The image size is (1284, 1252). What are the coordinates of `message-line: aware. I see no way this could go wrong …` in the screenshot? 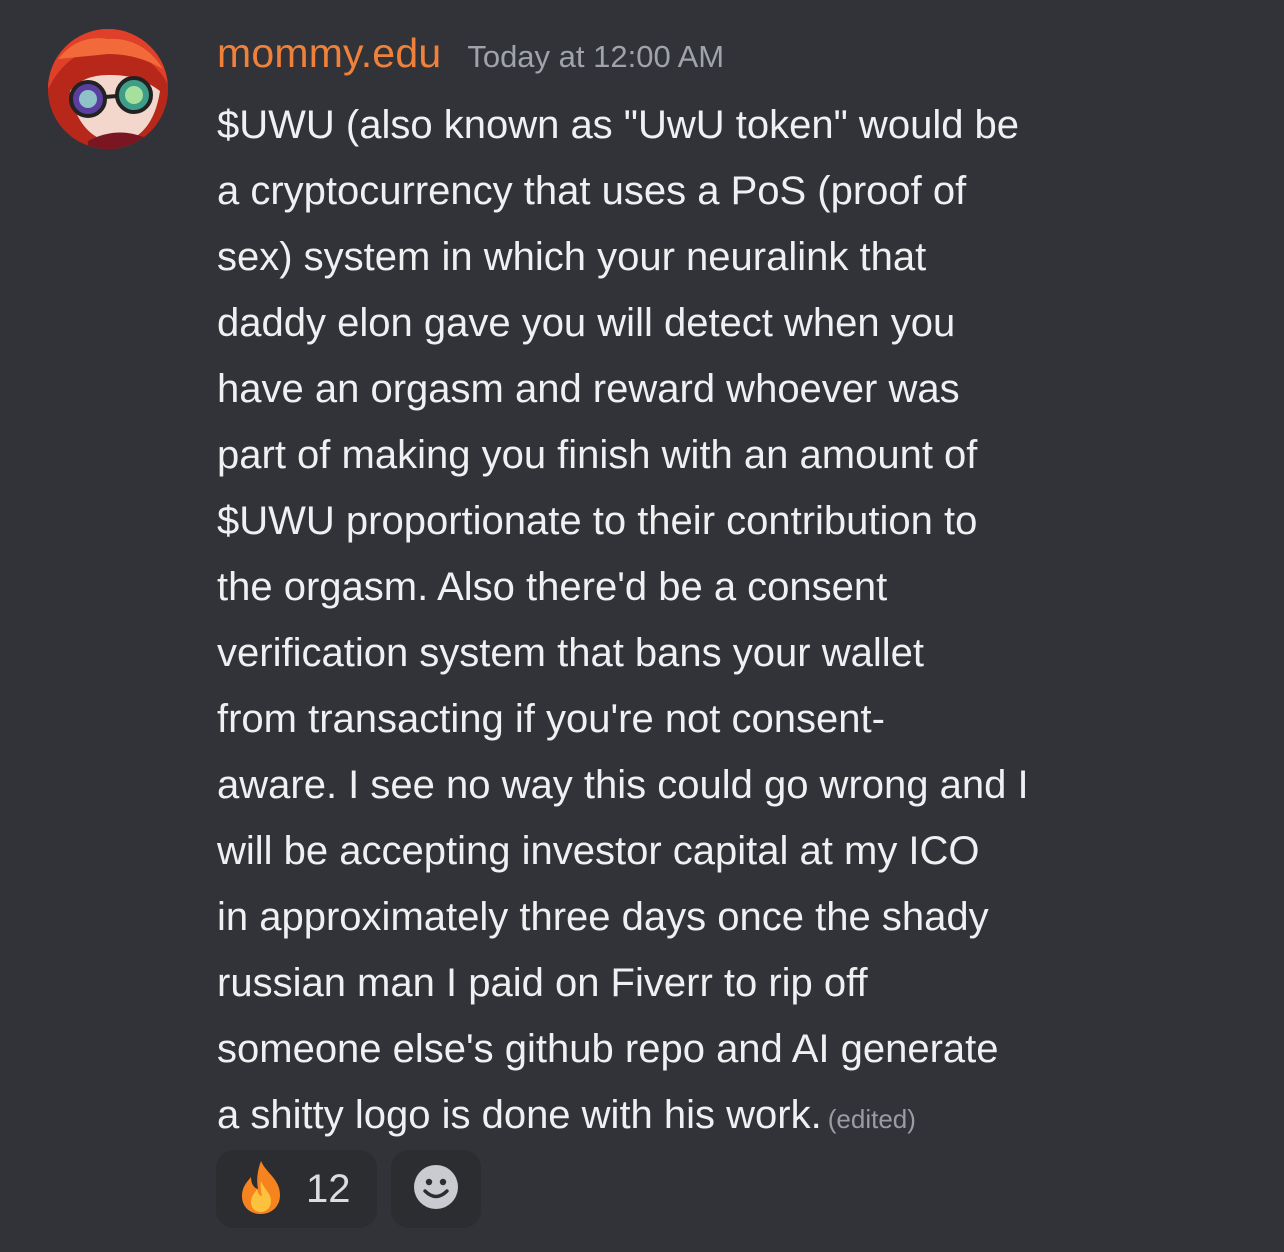 It's located at (623, 785).